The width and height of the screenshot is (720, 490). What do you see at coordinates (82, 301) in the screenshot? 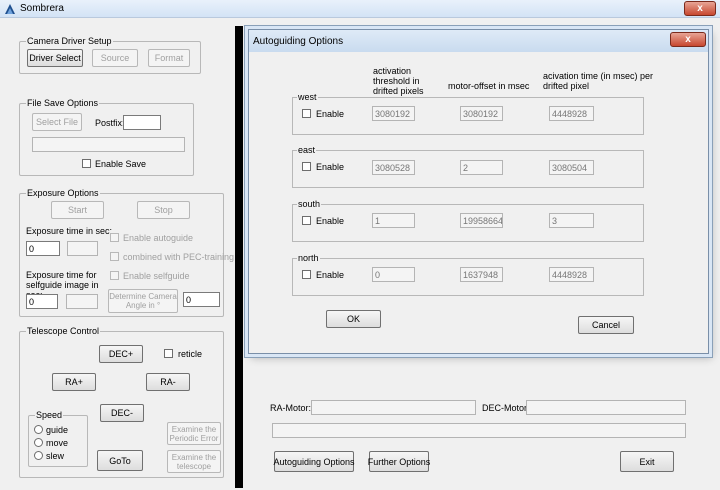
I see `selfguide-time-secondary-field` at bounding box center [82, 301].